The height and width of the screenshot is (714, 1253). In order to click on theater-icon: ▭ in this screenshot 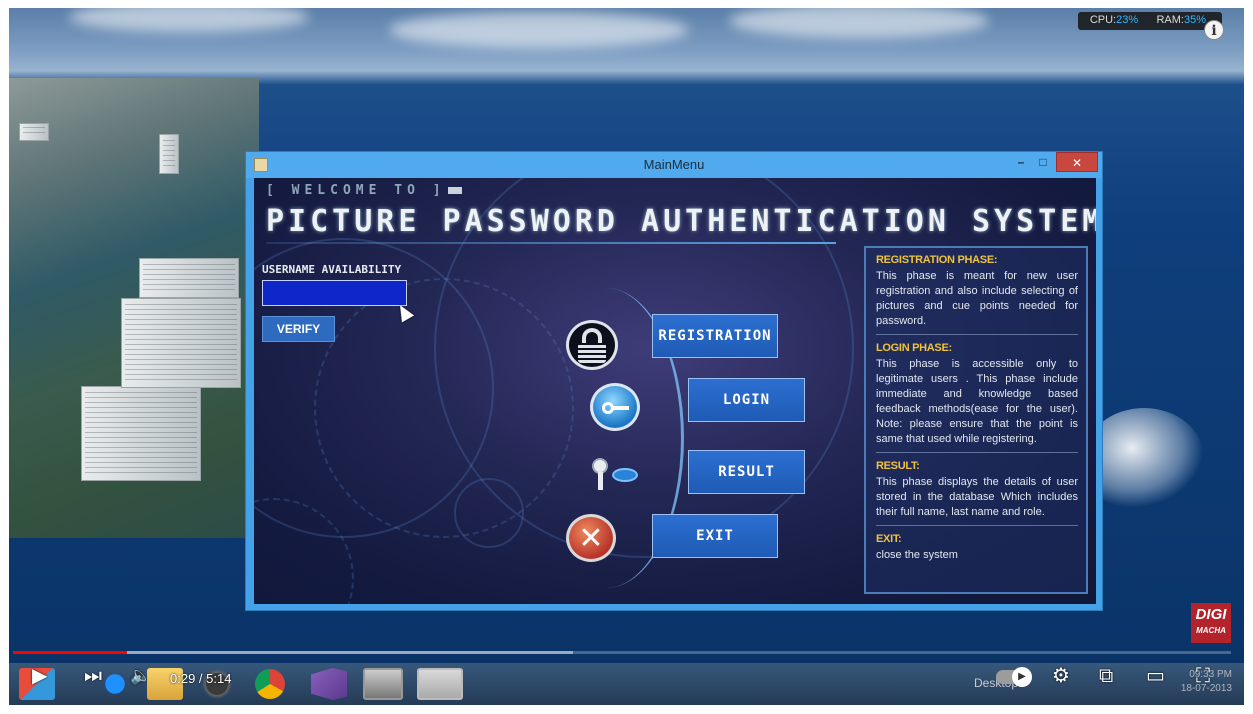, I will do `click(1155, 676)`.